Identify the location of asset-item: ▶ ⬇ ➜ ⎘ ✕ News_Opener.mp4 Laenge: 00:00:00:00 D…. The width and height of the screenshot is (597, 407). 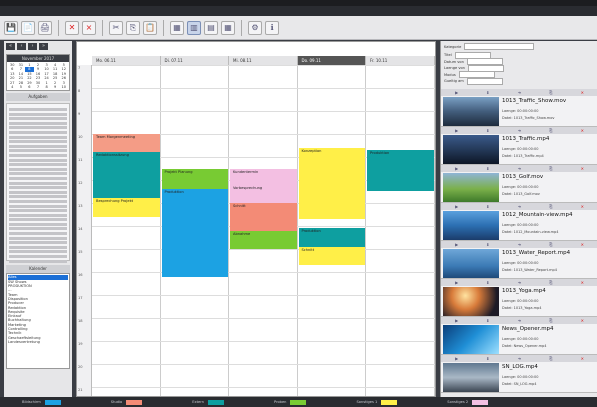
(519, 336).